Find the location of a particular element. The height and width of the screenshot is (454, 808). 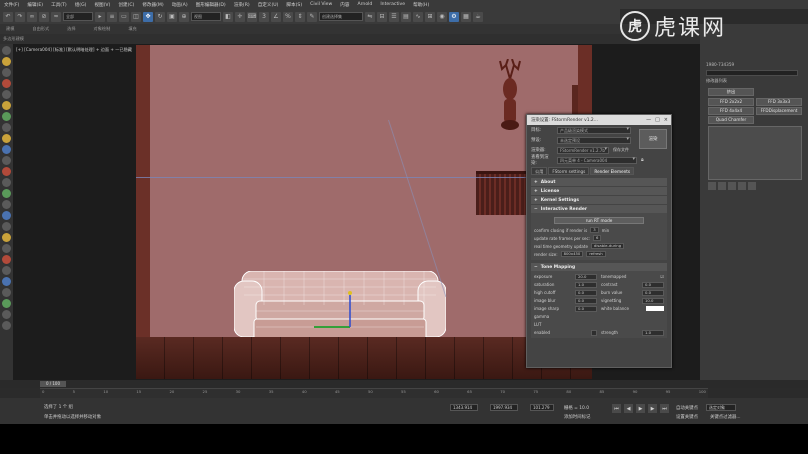

percent-snap-icon: % is located at coordinates (288, 16).